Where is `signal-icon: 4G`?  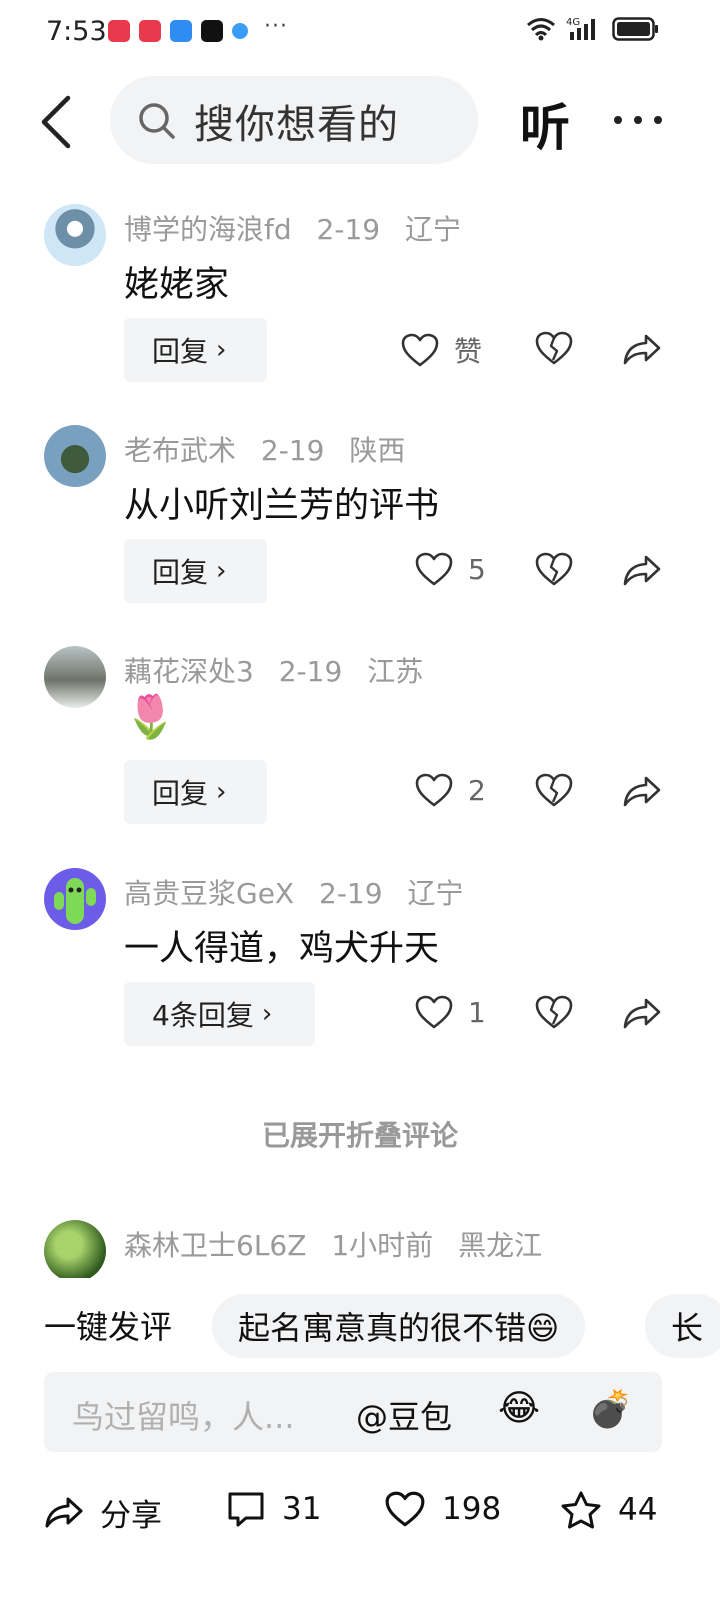 signal-icon: 4G is located at coordinates (580, 28).